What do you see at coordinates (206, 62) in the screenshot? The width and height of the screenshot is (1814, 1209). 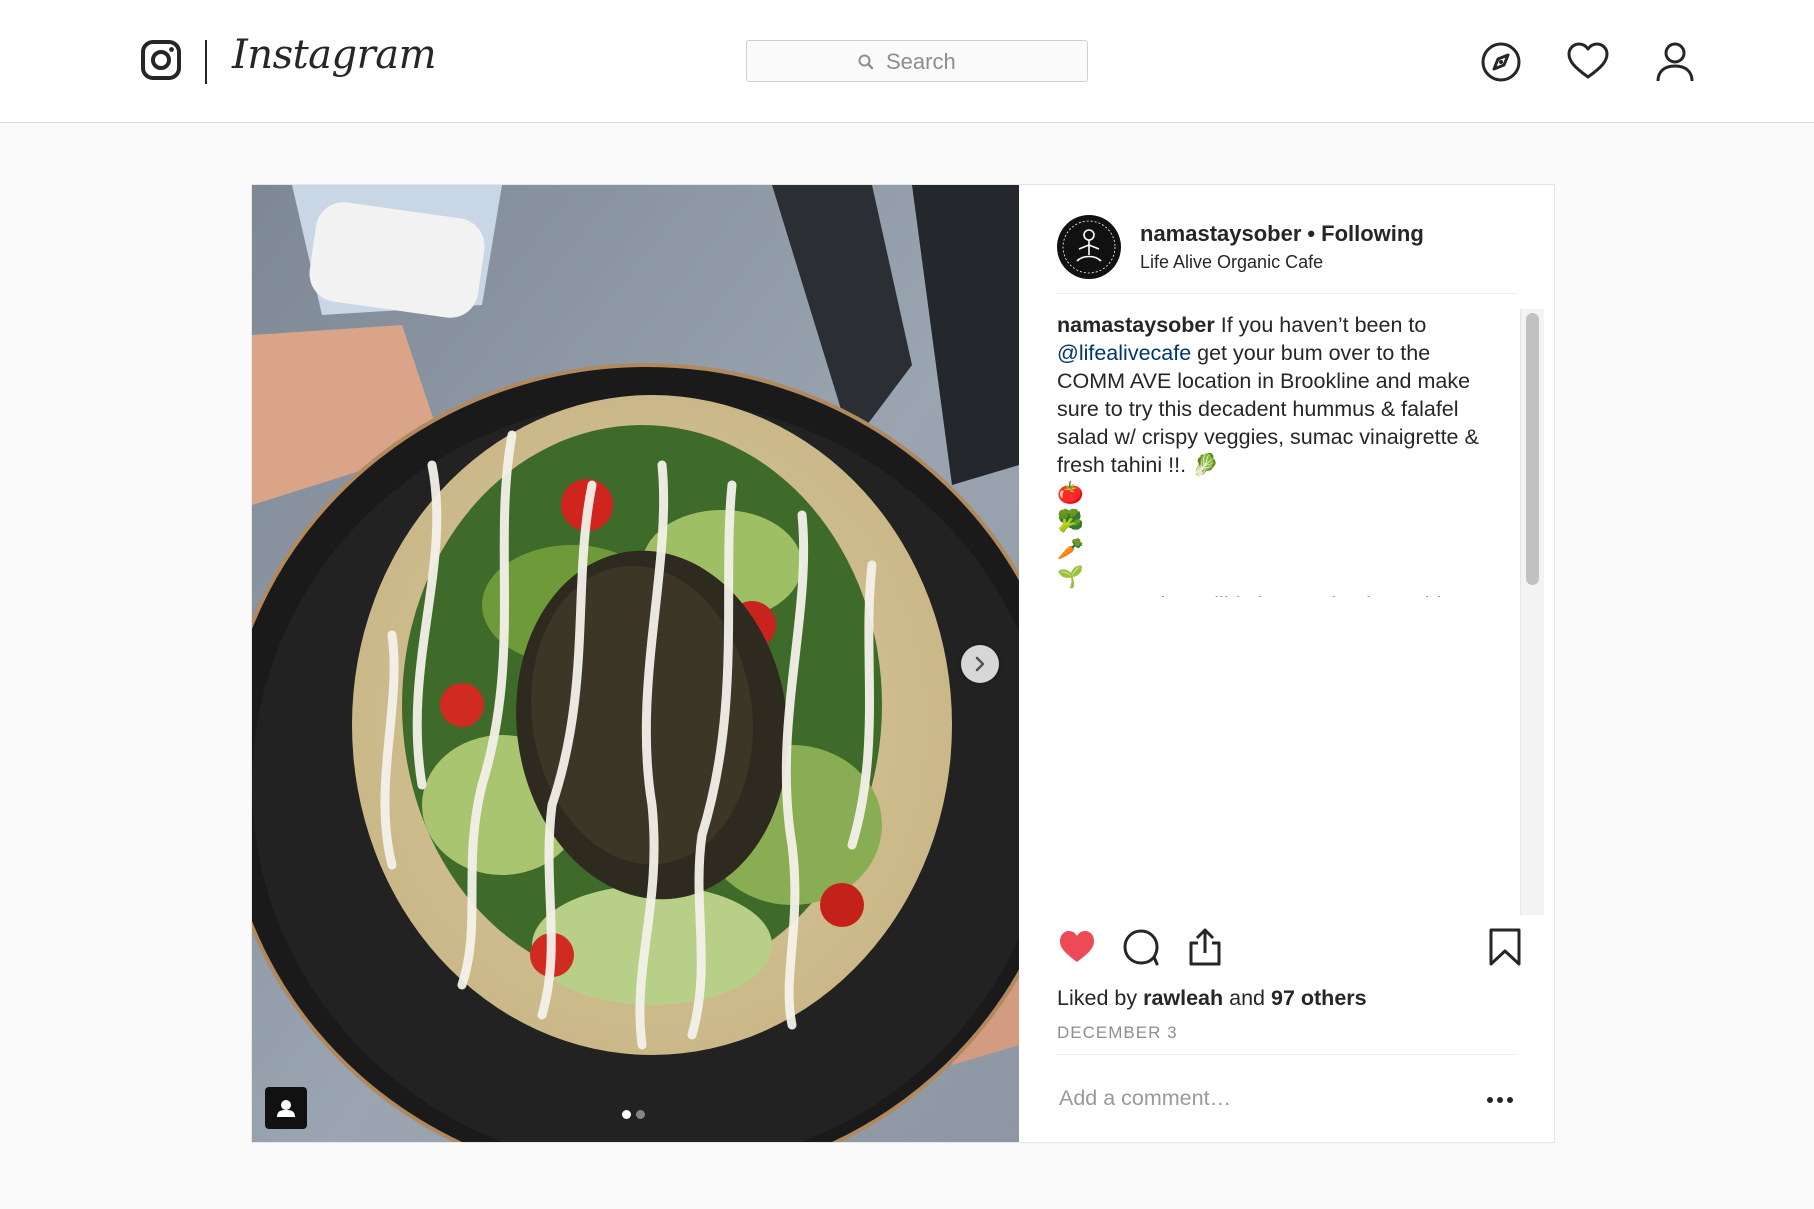 I see `brand-divider` at bounding box center [206, 62].